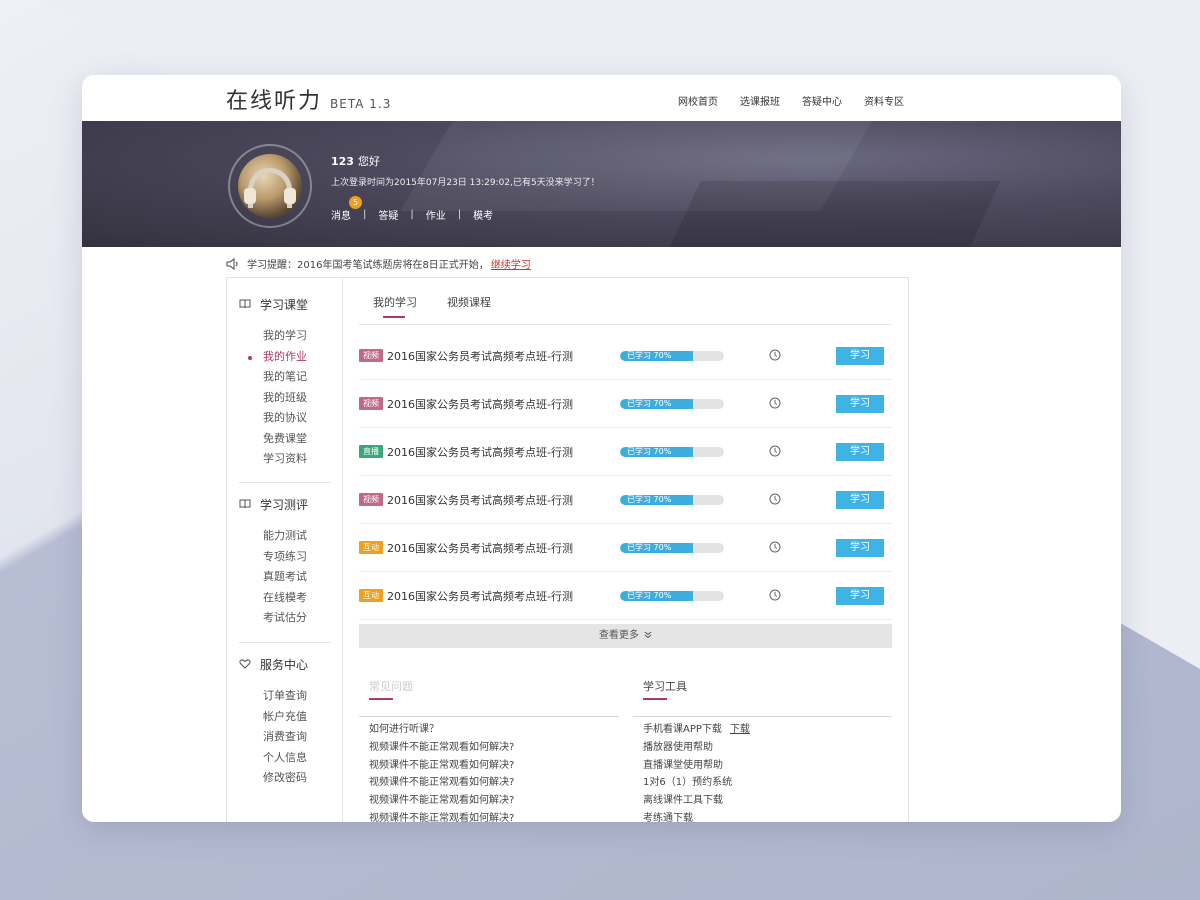 The image size is (1200, 900). Describe the element at coordinates (394, 214) in the screenshot. I see `qa-link: 答疑` at that location.